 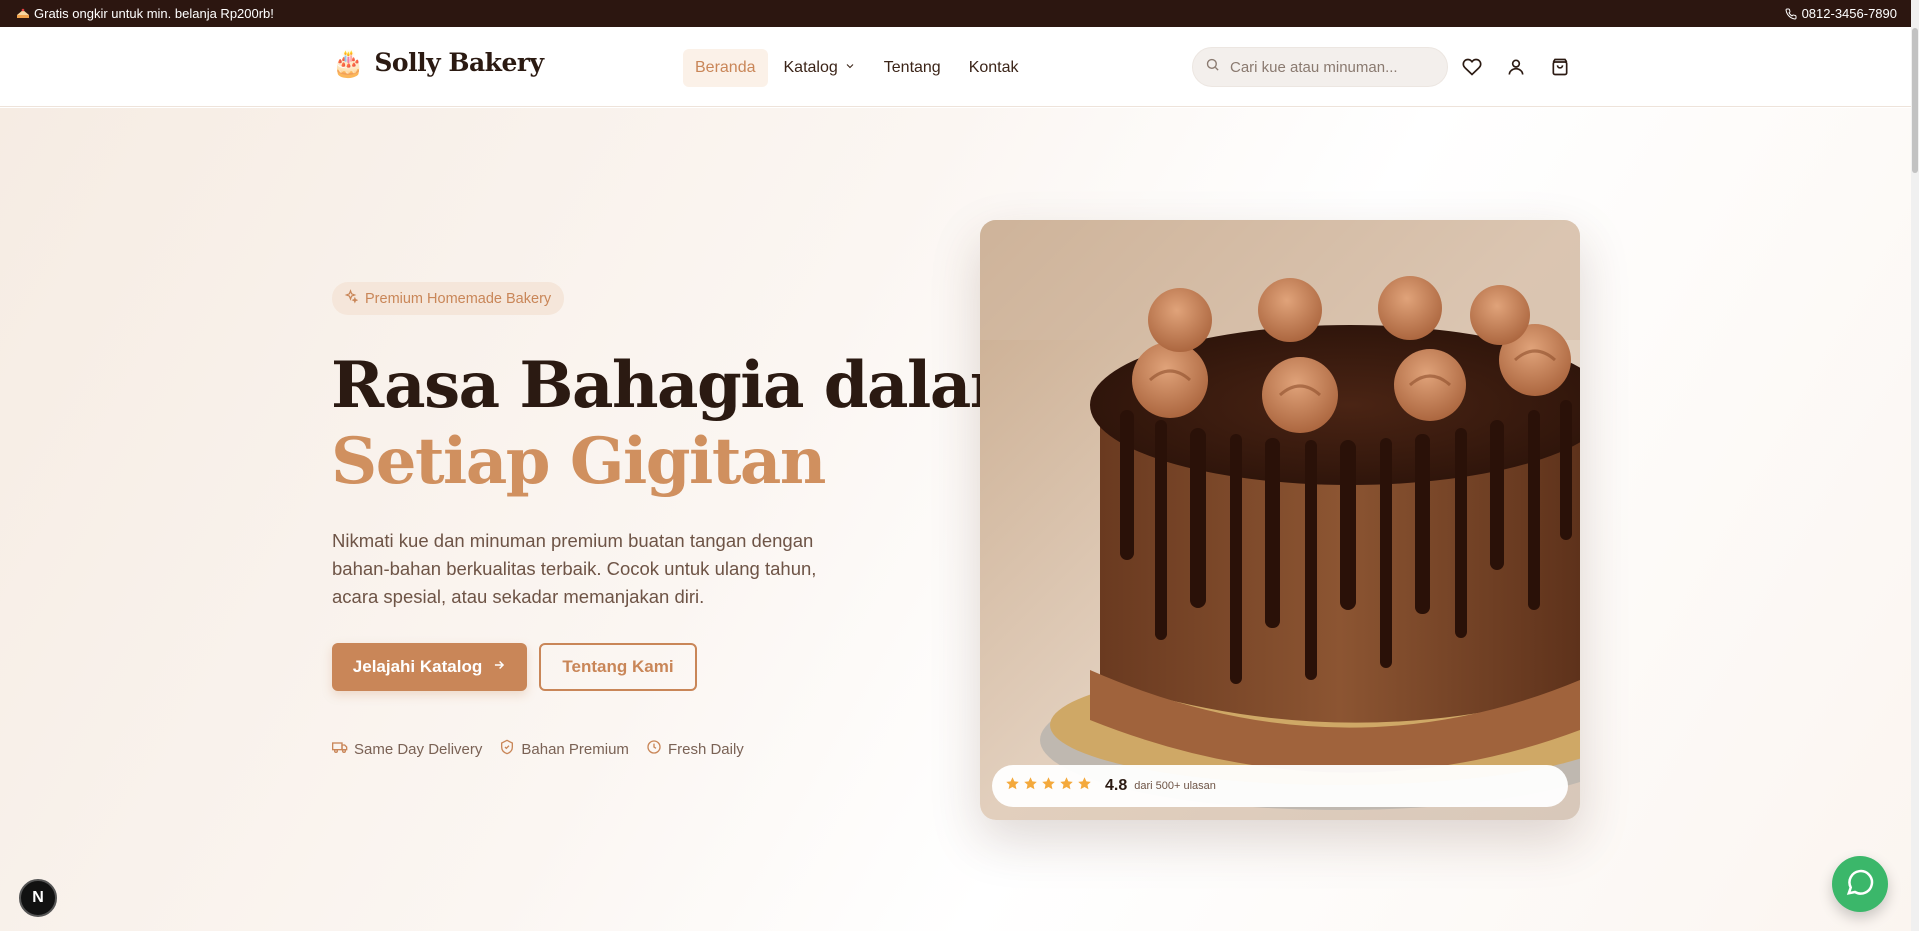 I want to click on search-bar, so click(x=1320, y=67).